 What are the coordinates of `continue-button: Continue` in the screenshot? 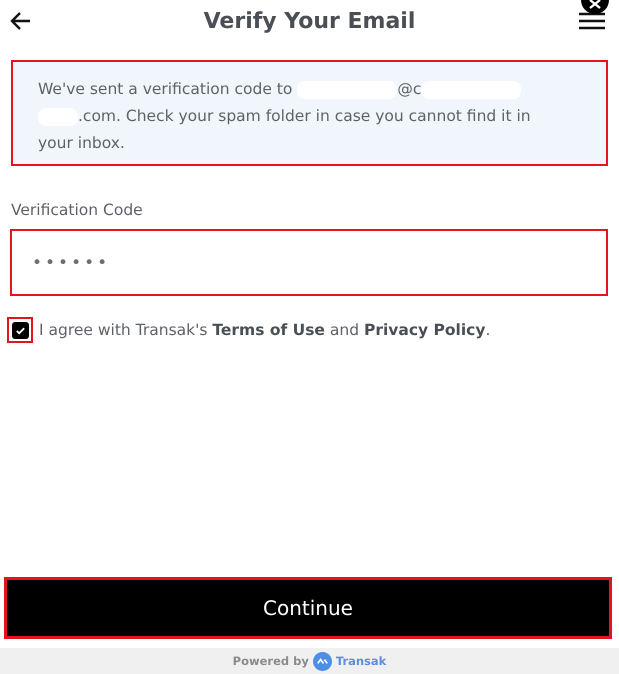 It's located at (308, 608).